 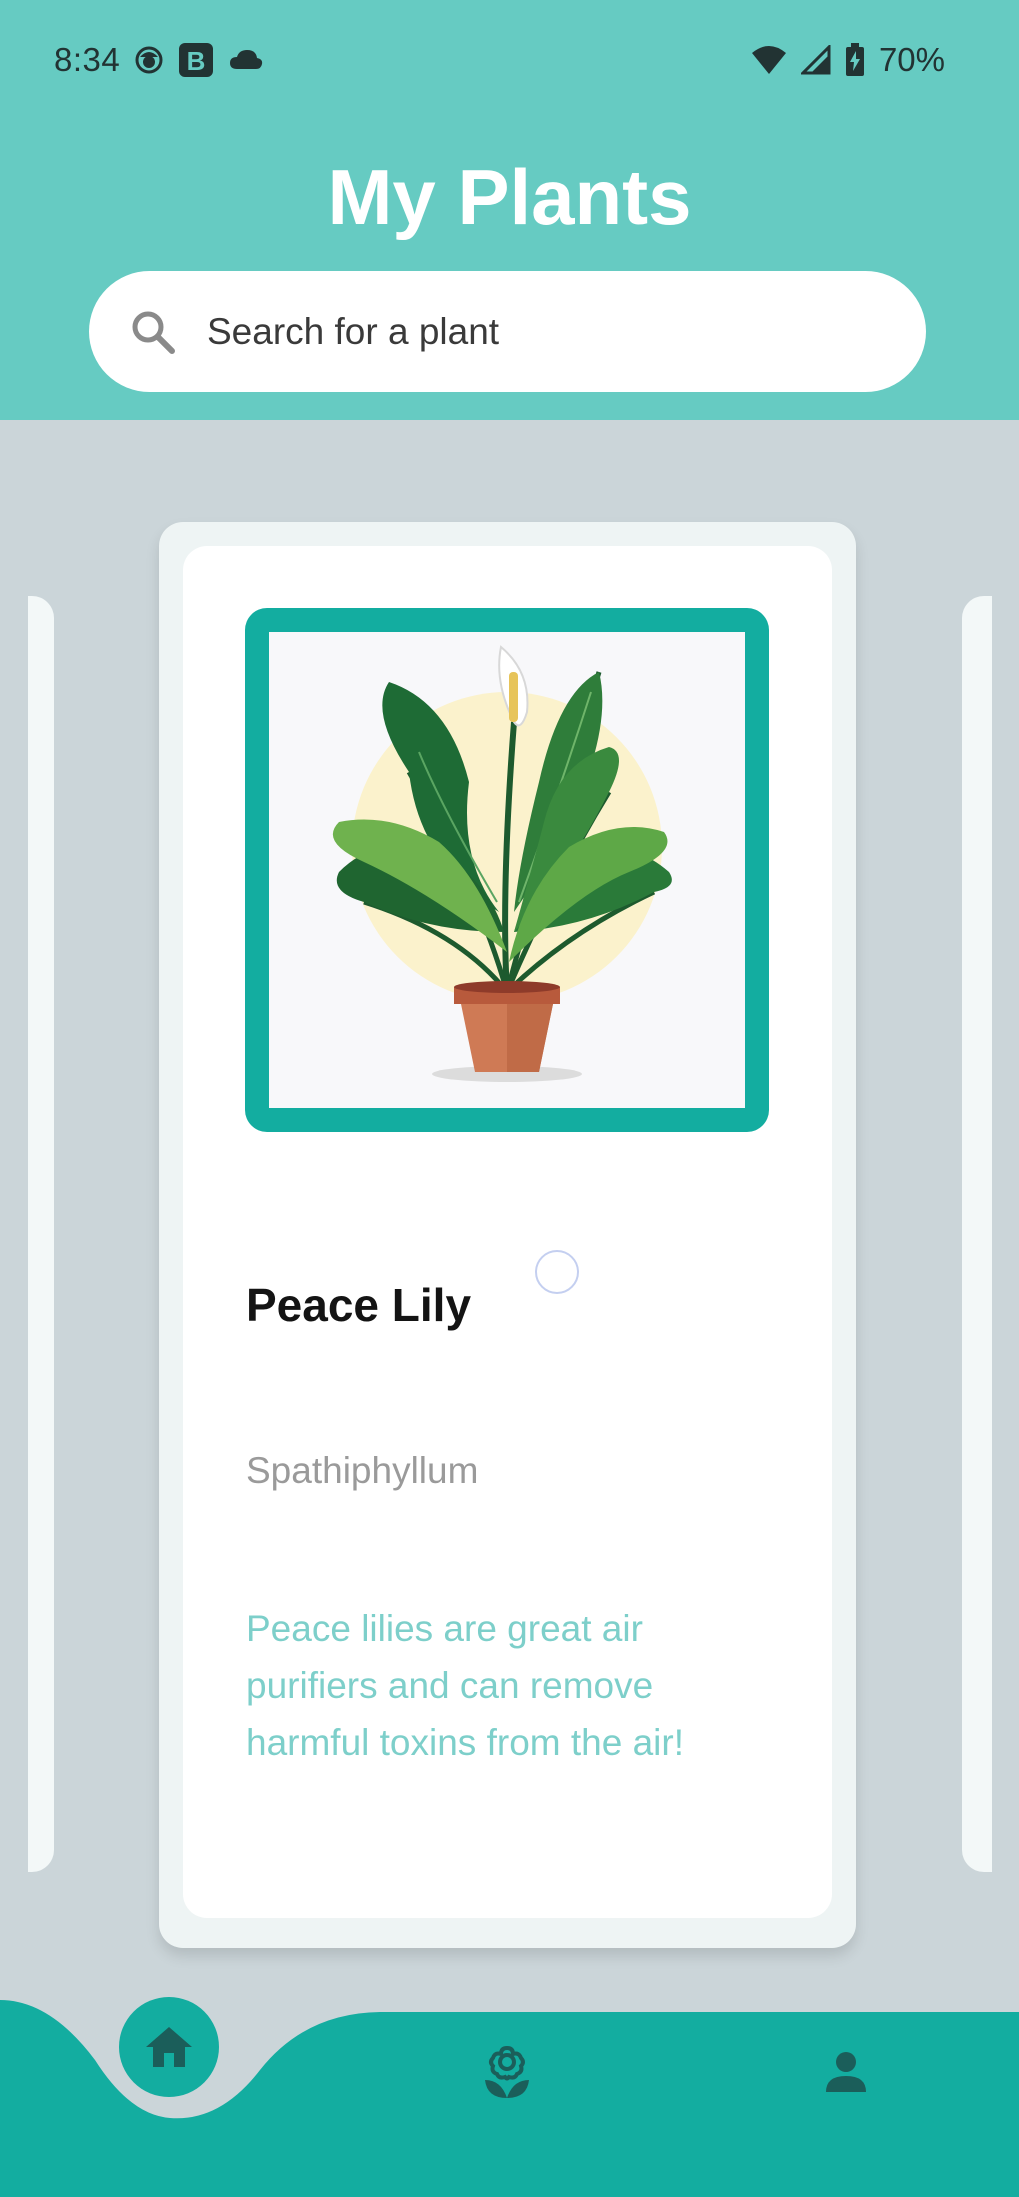 I want to click on touch-ripple, so click(x=557, y=1272).